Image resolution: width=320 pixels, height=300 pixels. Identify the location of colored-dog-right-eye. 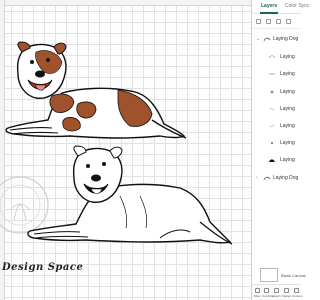
(48, 60).